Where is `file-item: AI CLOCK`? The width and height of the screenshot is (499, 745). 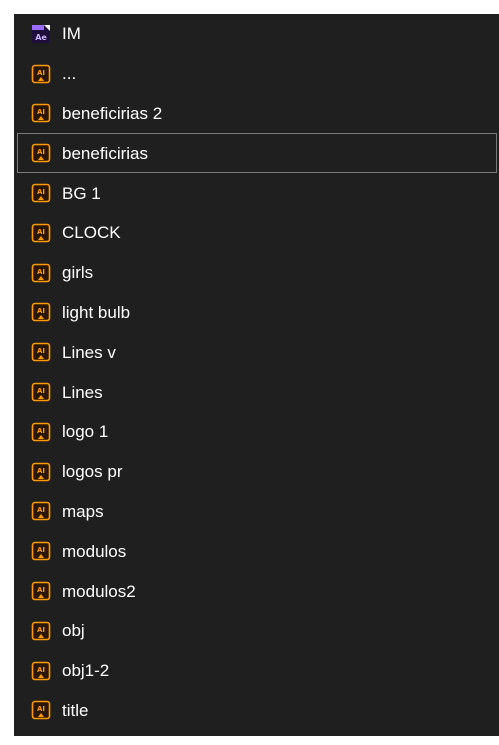 file-item: AI CLOCK is located at coordinates (256, 233).